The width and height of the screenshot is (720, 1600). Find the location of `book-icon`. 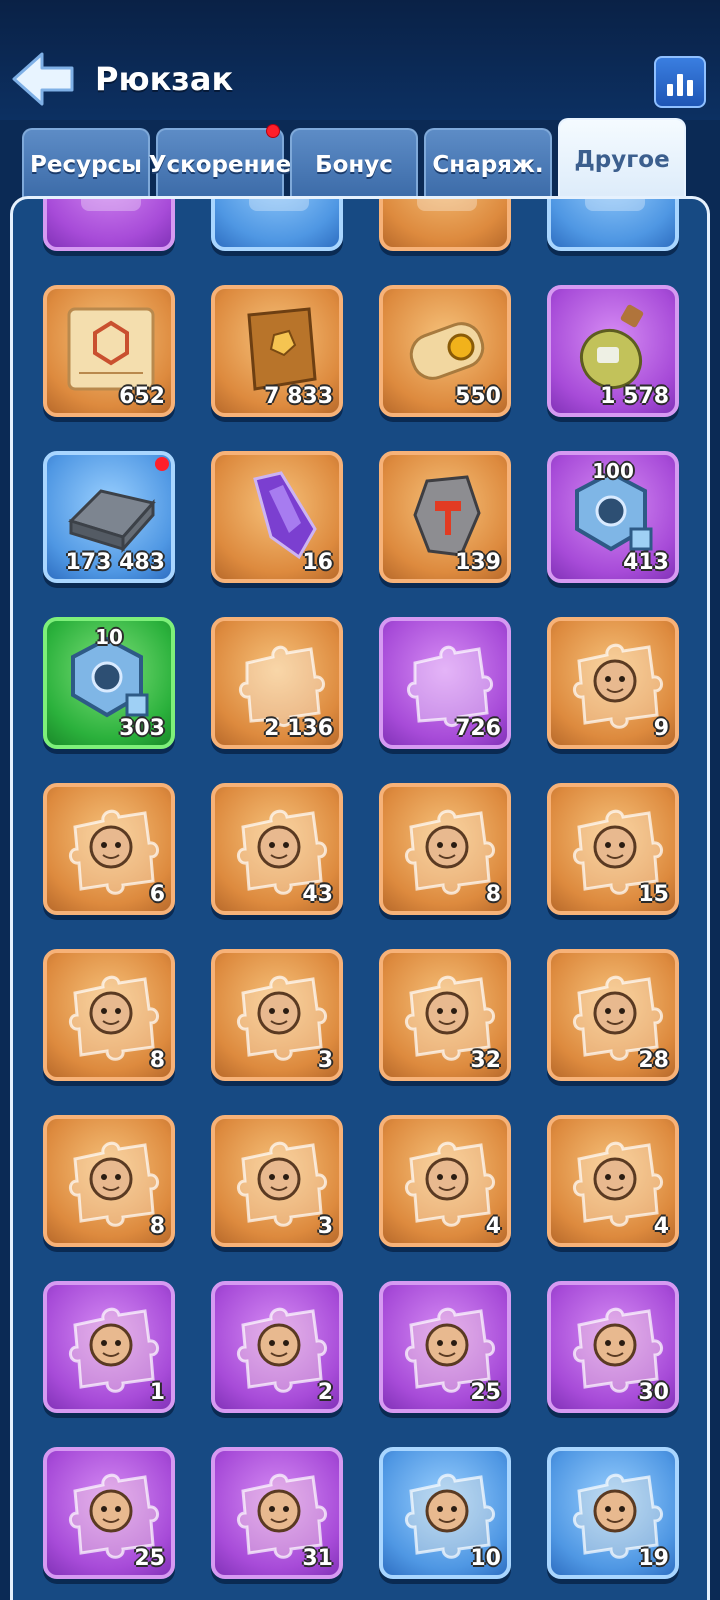

book-icon is located at coordinates (279, 349).